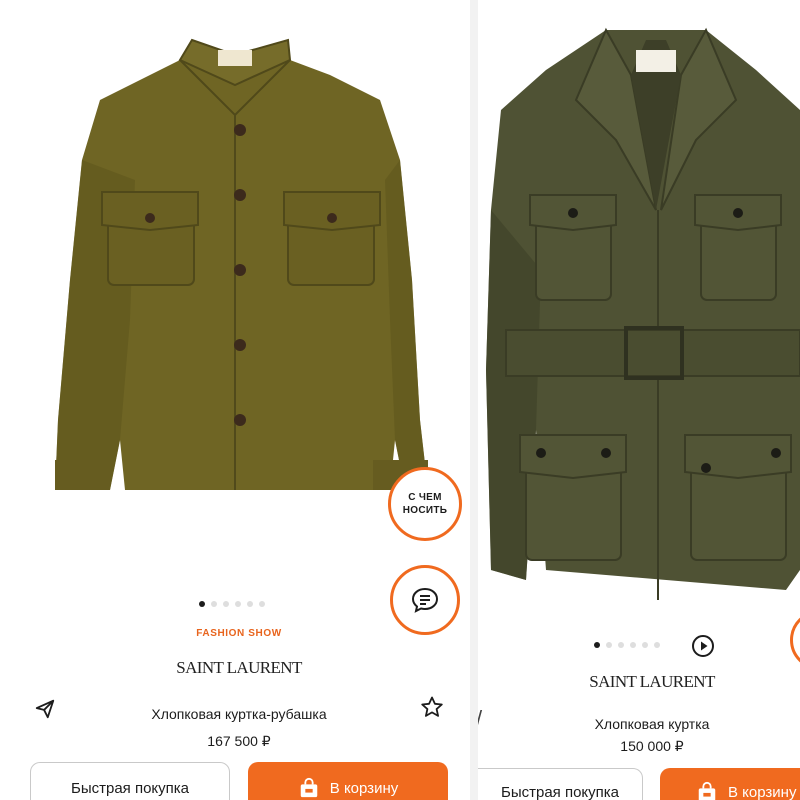 Image resolution: width=800 pixels, height=800 pixels. I want to click on play-icon, so click(703, 646).